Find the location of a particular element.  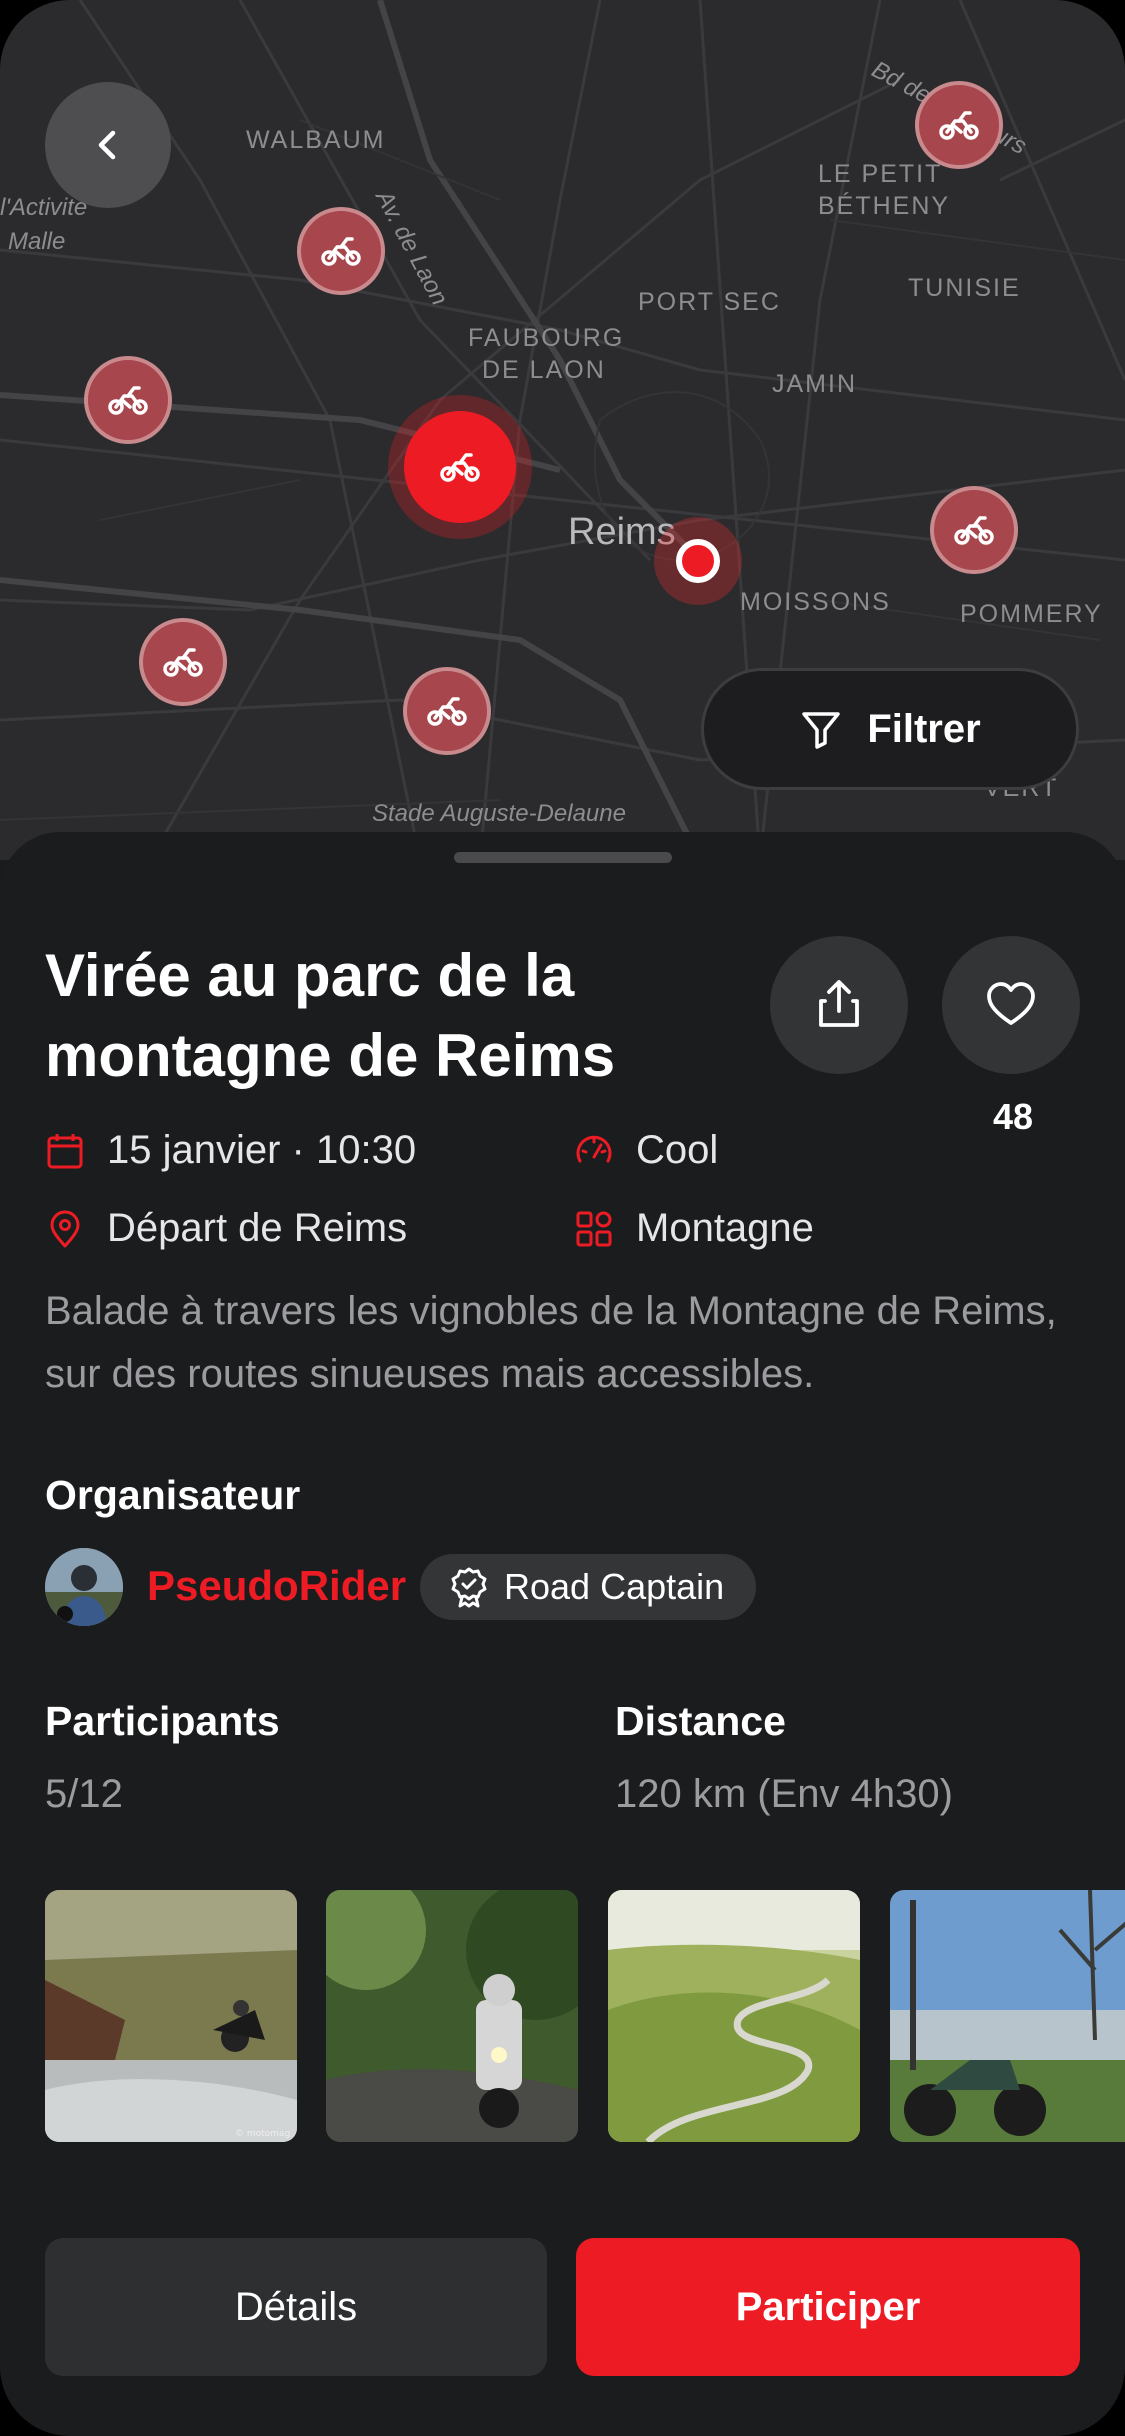

distance-label: Distance is located at coordinates (700, 1721).